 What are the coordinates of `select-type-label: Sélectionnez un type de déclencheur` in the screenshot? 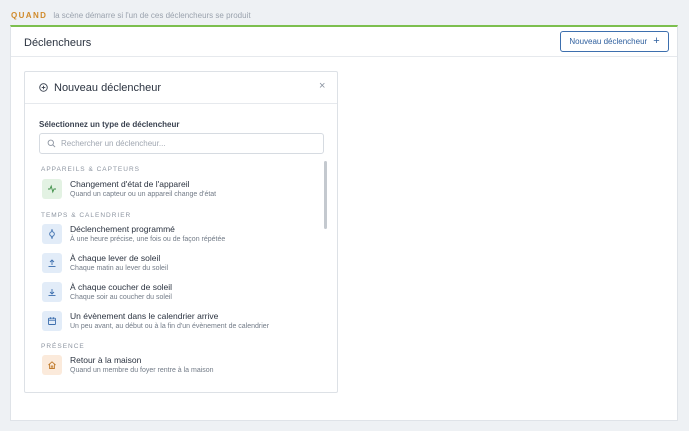 It's located at (109, 124).